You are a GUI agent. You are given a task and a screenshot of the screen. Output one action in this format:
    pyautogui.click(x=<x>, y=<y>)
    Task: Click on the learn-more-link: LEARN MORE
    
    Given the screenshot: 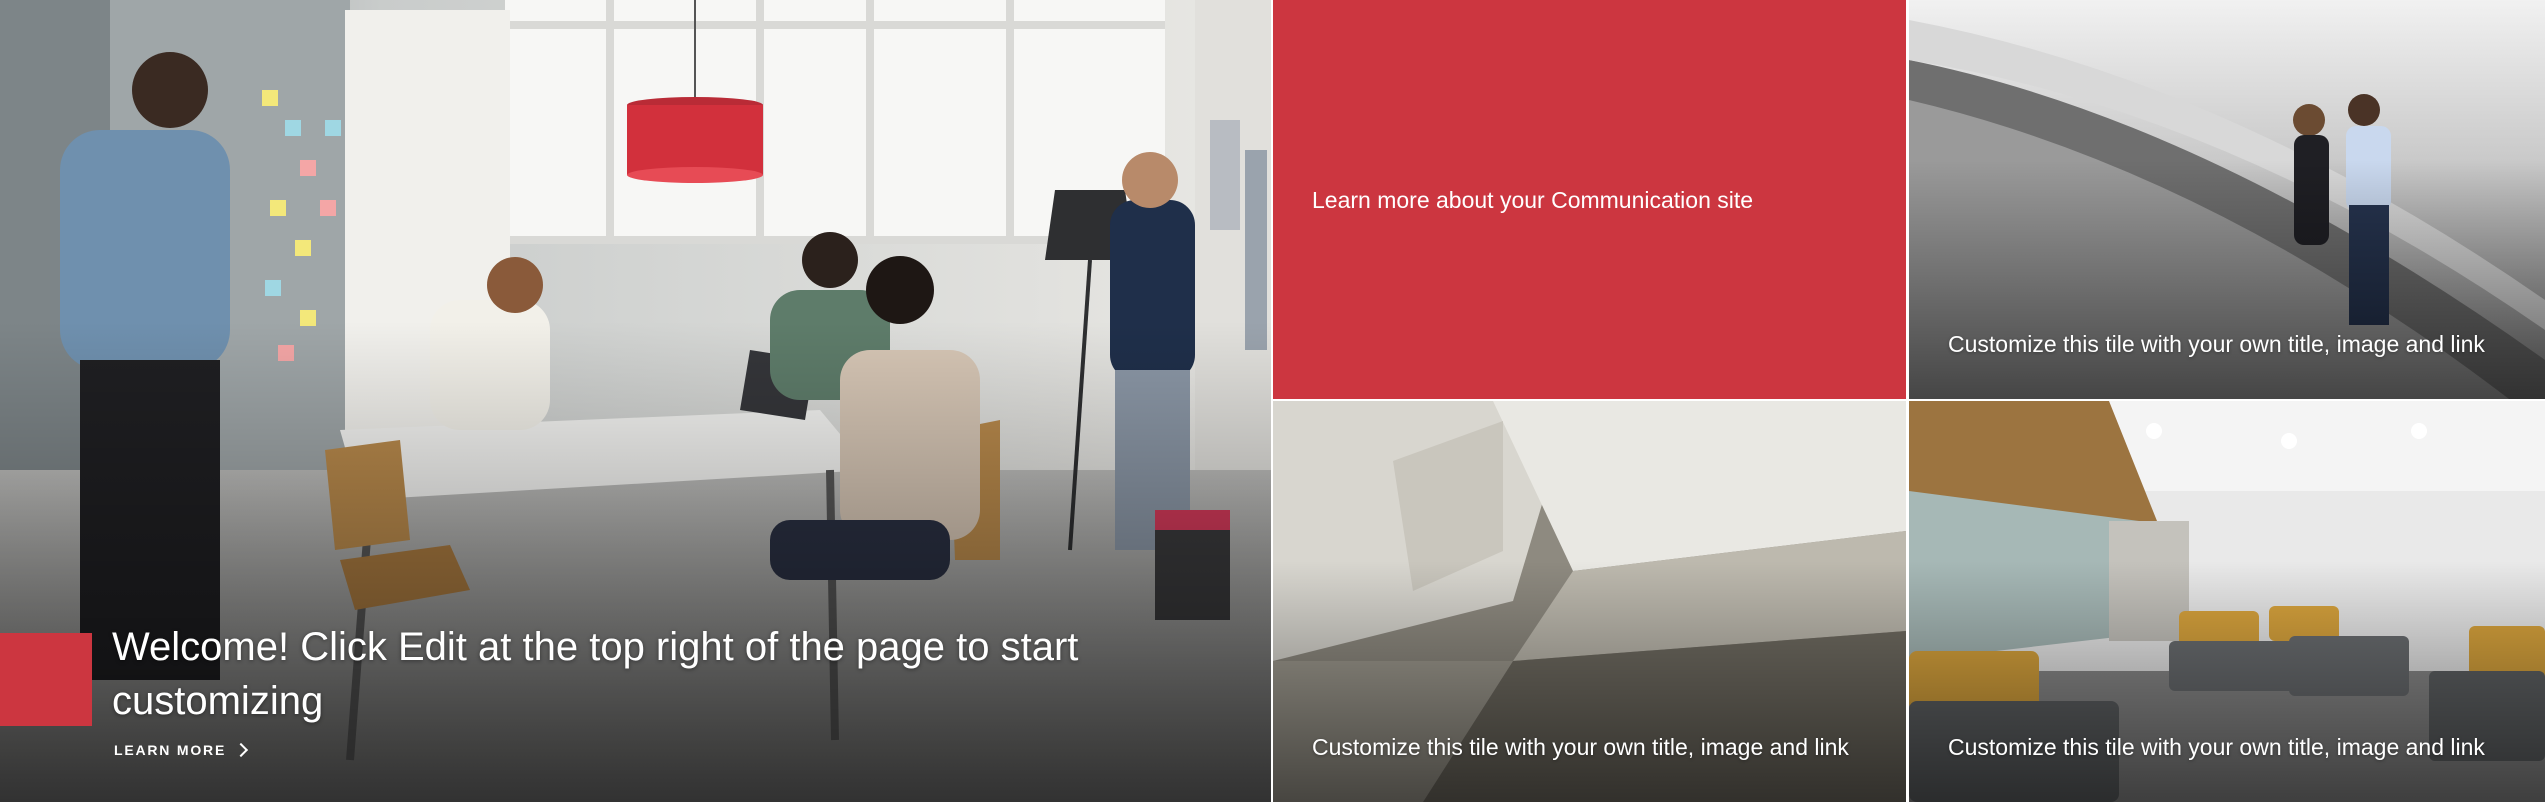 What is the action you would take?
    pyautogui.click(x=181, y=750)
    